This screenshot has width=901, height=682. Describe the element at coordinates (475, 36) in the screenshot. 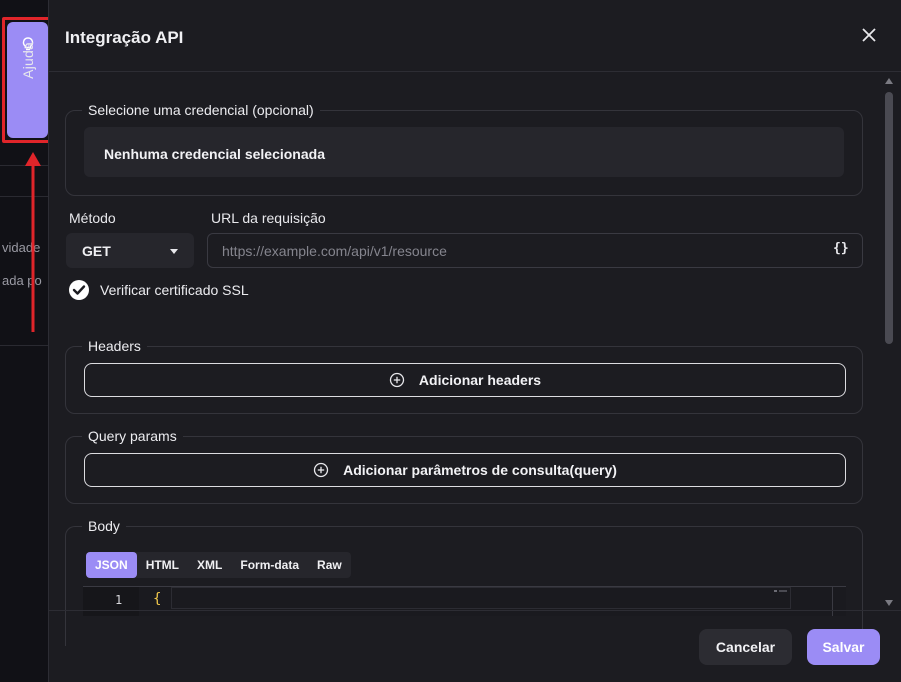

I see `dialog-header: Integração API` at that location.